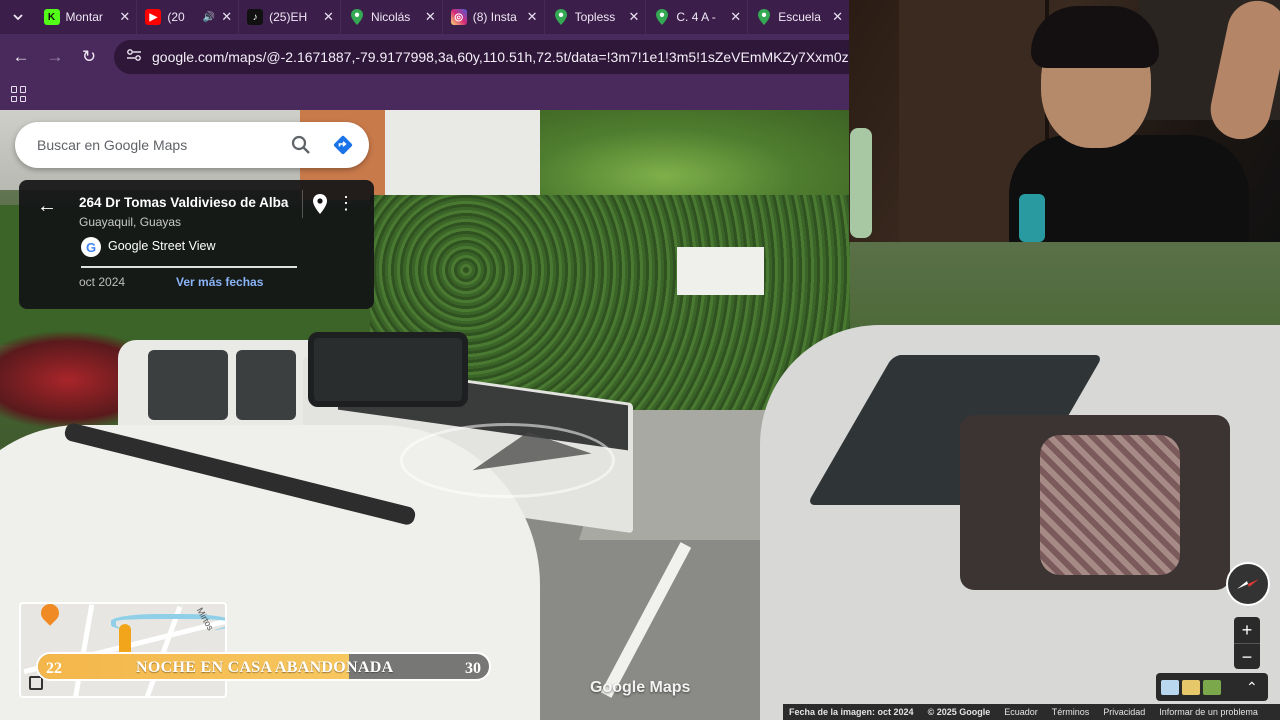 The width and height of the screenshot is (1280, 720). Describe the element at coordinates (1032, 218) in the screenshot. I see `microphone` at that location.